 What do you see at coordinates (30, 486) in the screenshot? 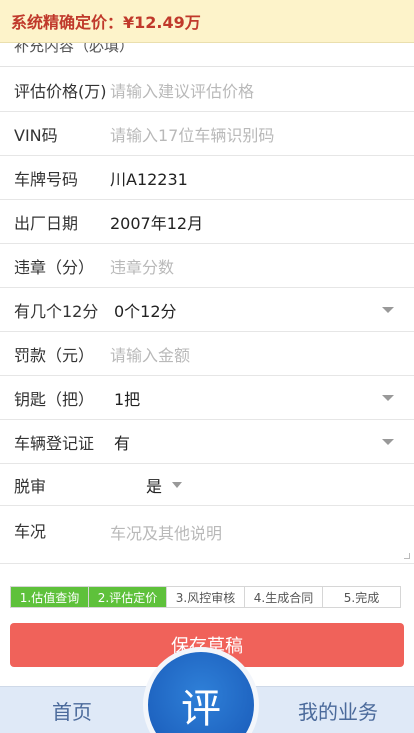
I see `inspection-lapsed-label: 脱审` at bounding box center [30, 486].